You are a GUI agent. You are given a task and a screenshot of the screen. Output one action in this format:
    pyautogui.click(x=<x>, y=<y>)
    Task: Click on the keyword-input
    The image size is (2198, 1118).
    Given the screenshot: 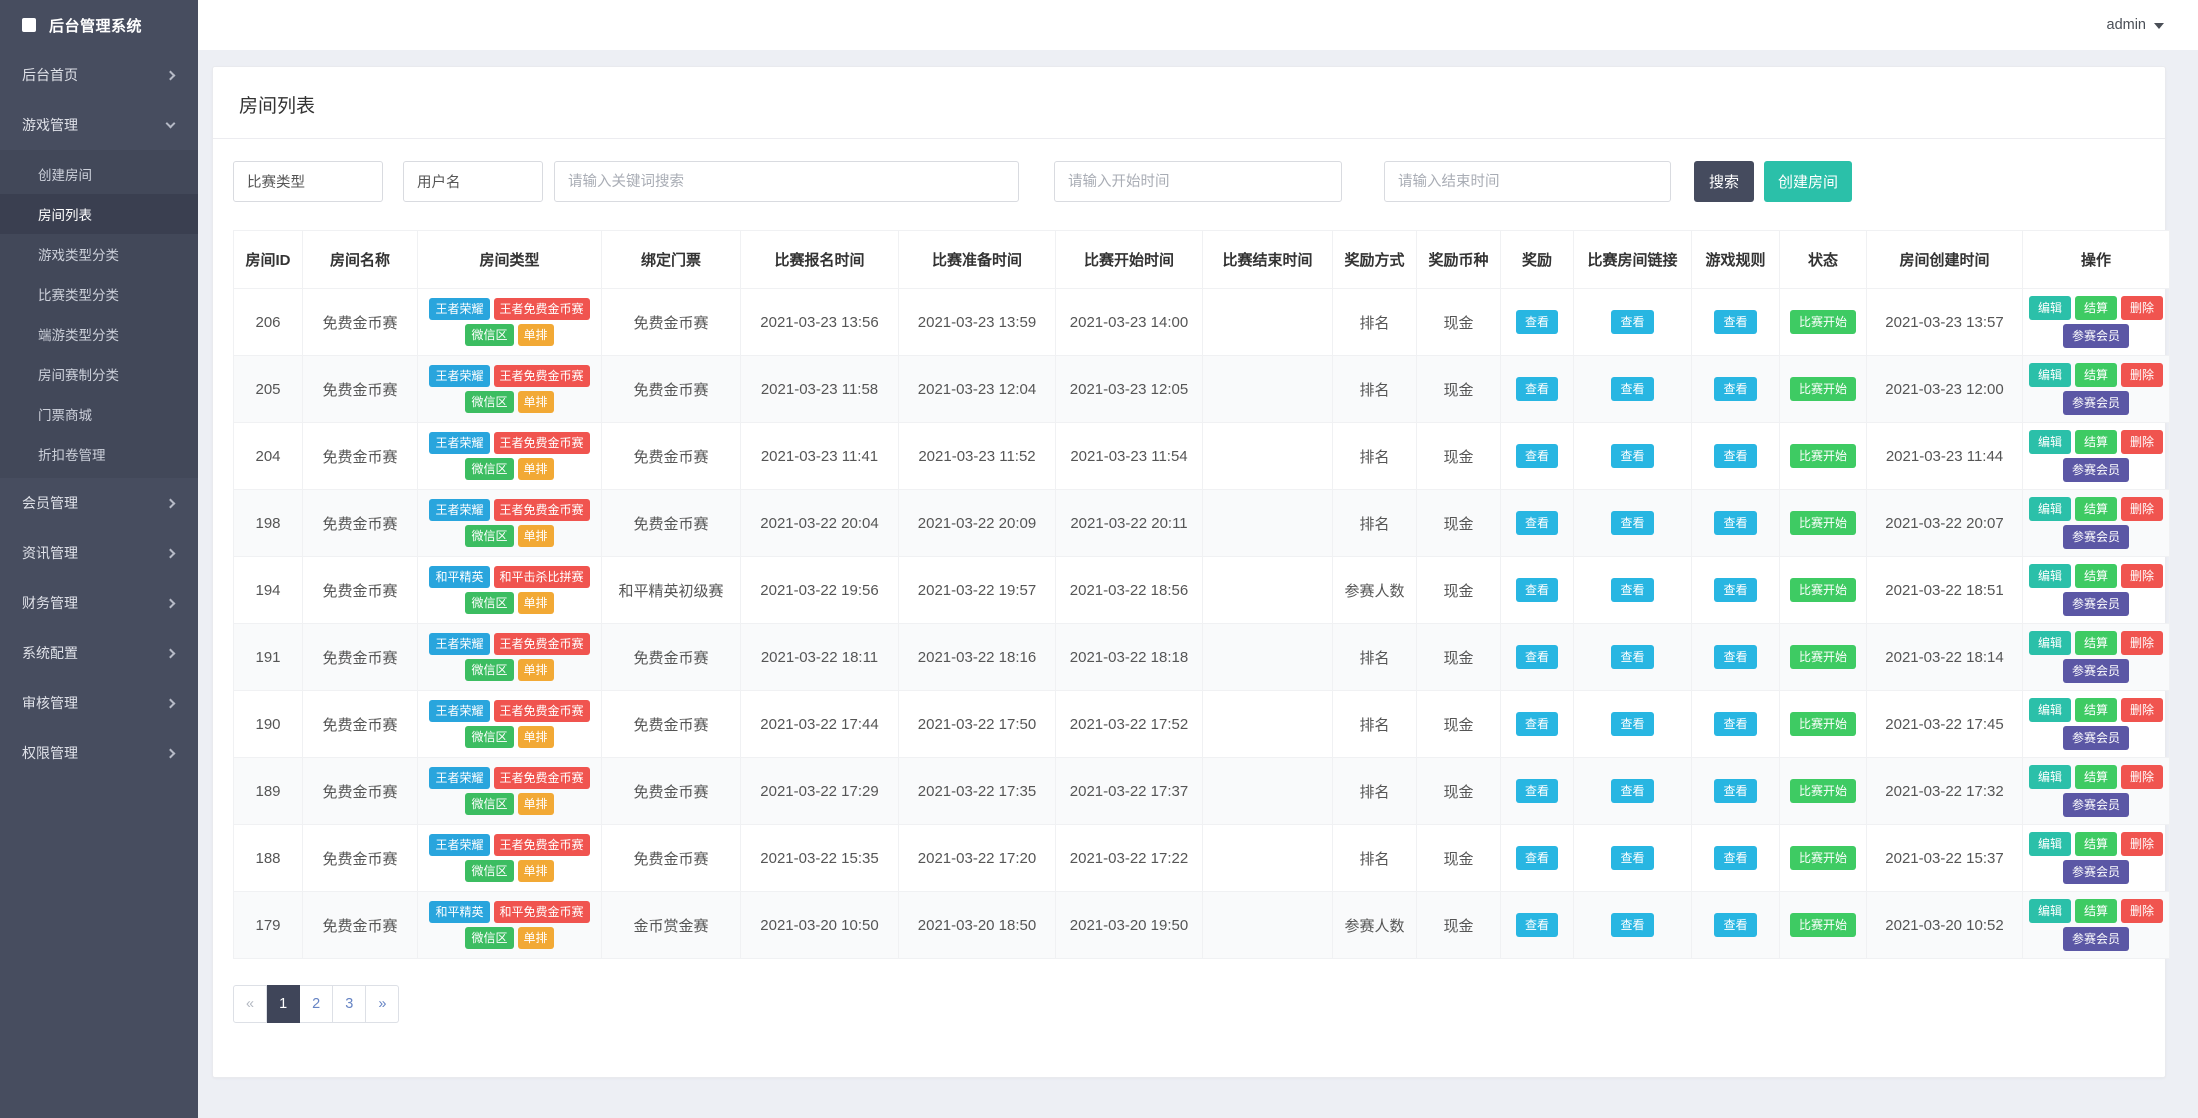 What is the action you would take?
    pyautogui.click(x=786, y=181)
    